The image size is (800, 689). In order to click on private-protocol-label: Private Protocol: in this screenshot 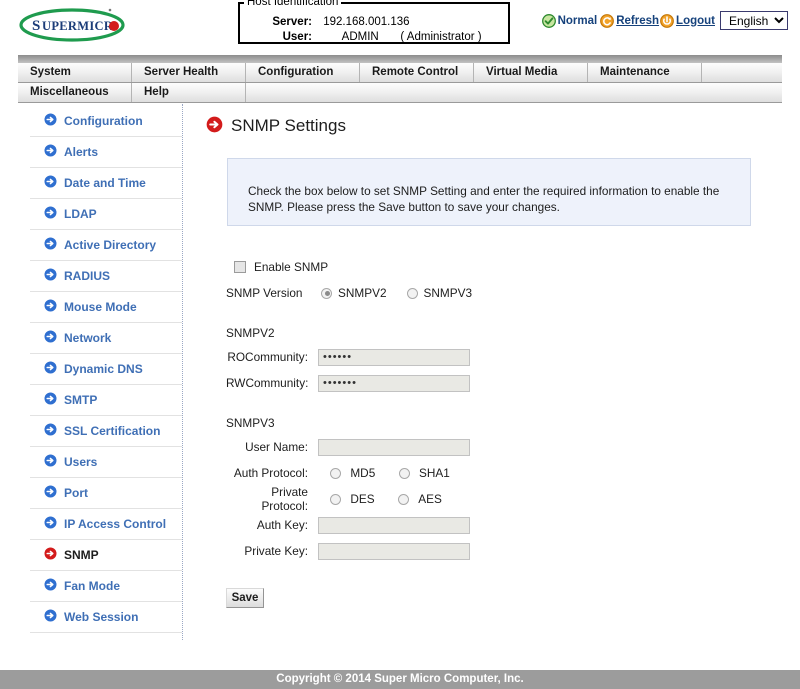, I will do `click(284, 499)`.